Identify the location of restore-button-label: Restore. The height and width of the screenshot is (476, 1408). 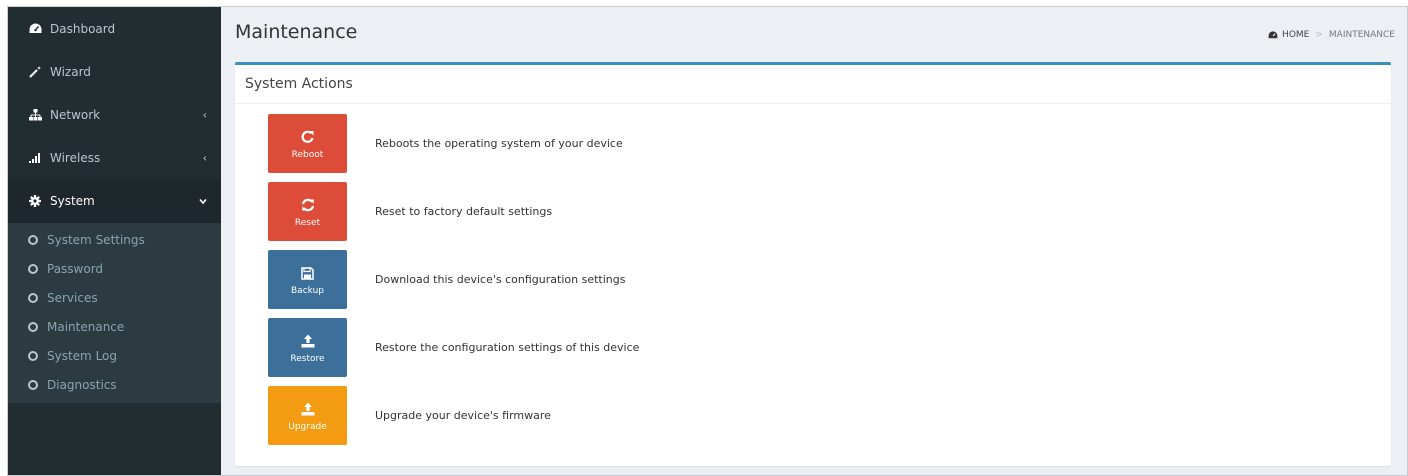
(307, 359).